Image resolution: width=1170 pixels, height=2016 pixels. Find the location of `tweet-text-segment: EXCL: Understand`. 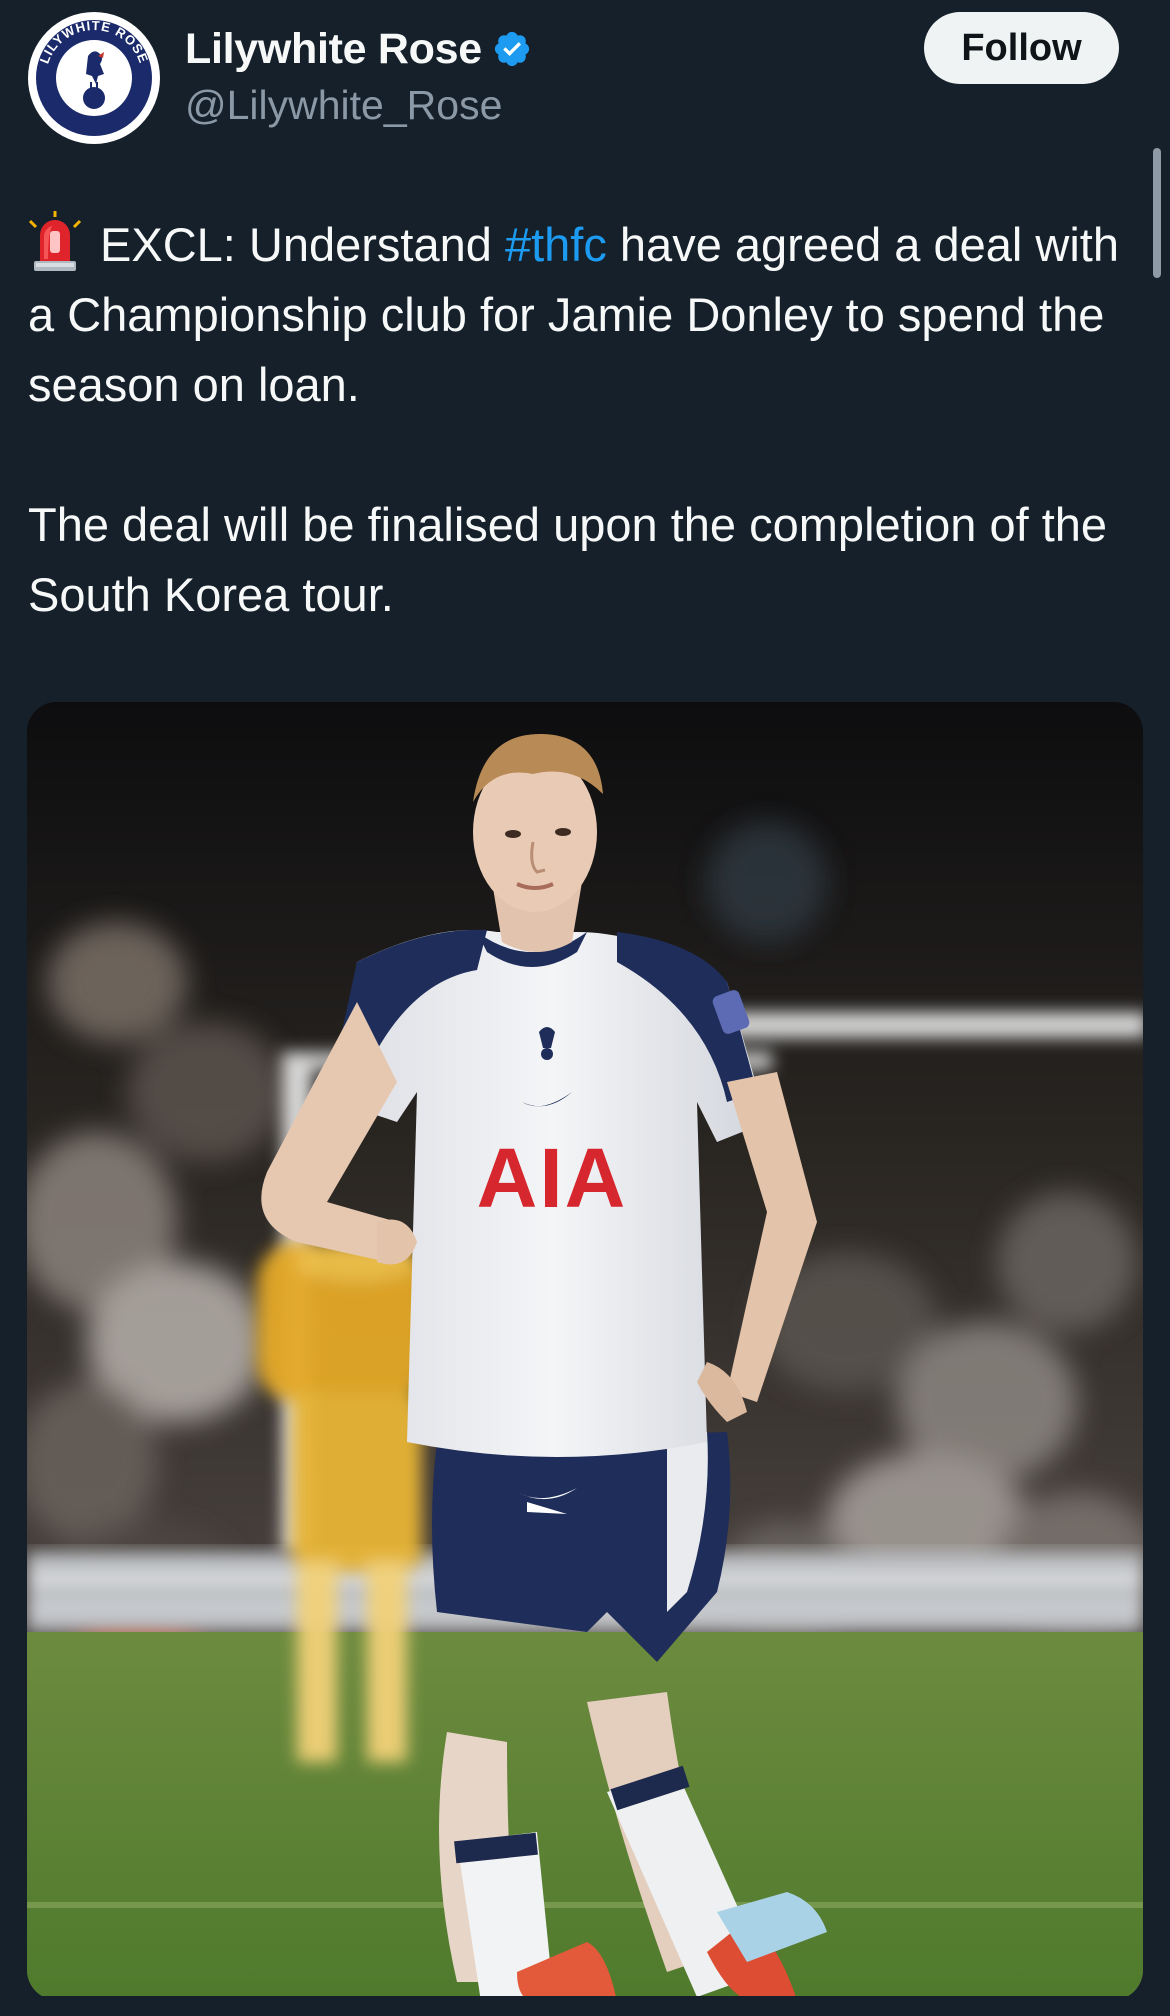

tweet-text-segment: EXCL: Understand is located at coordinates (302, 244).